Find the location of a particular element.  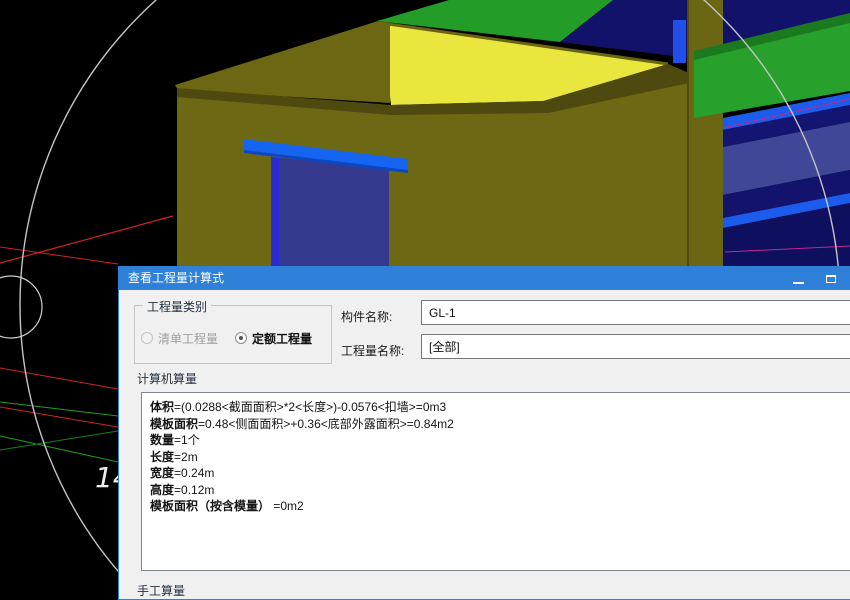

calc-line: 高度=0.12m is located at coordinates (182, 489).